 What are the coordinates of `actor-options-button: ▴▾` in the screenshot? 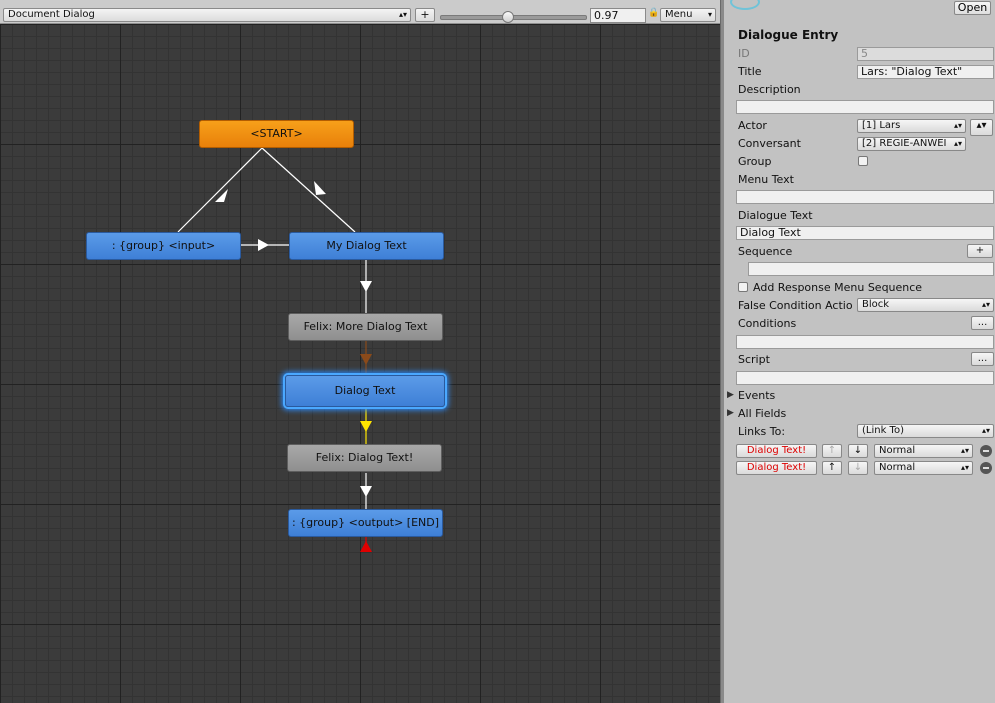 It's located at (981, 127).